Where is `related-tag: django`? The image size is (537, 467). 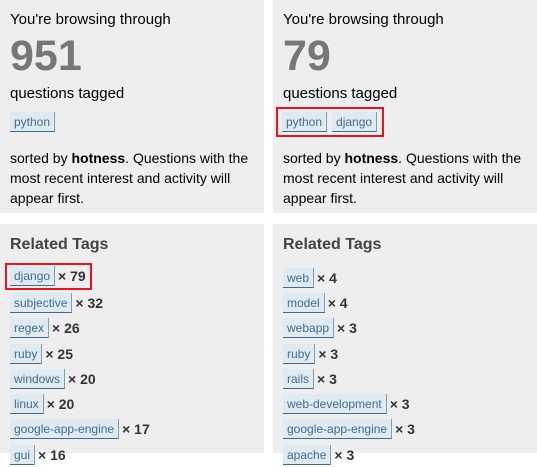
related-tag: django is located at coordinates (33, 276).